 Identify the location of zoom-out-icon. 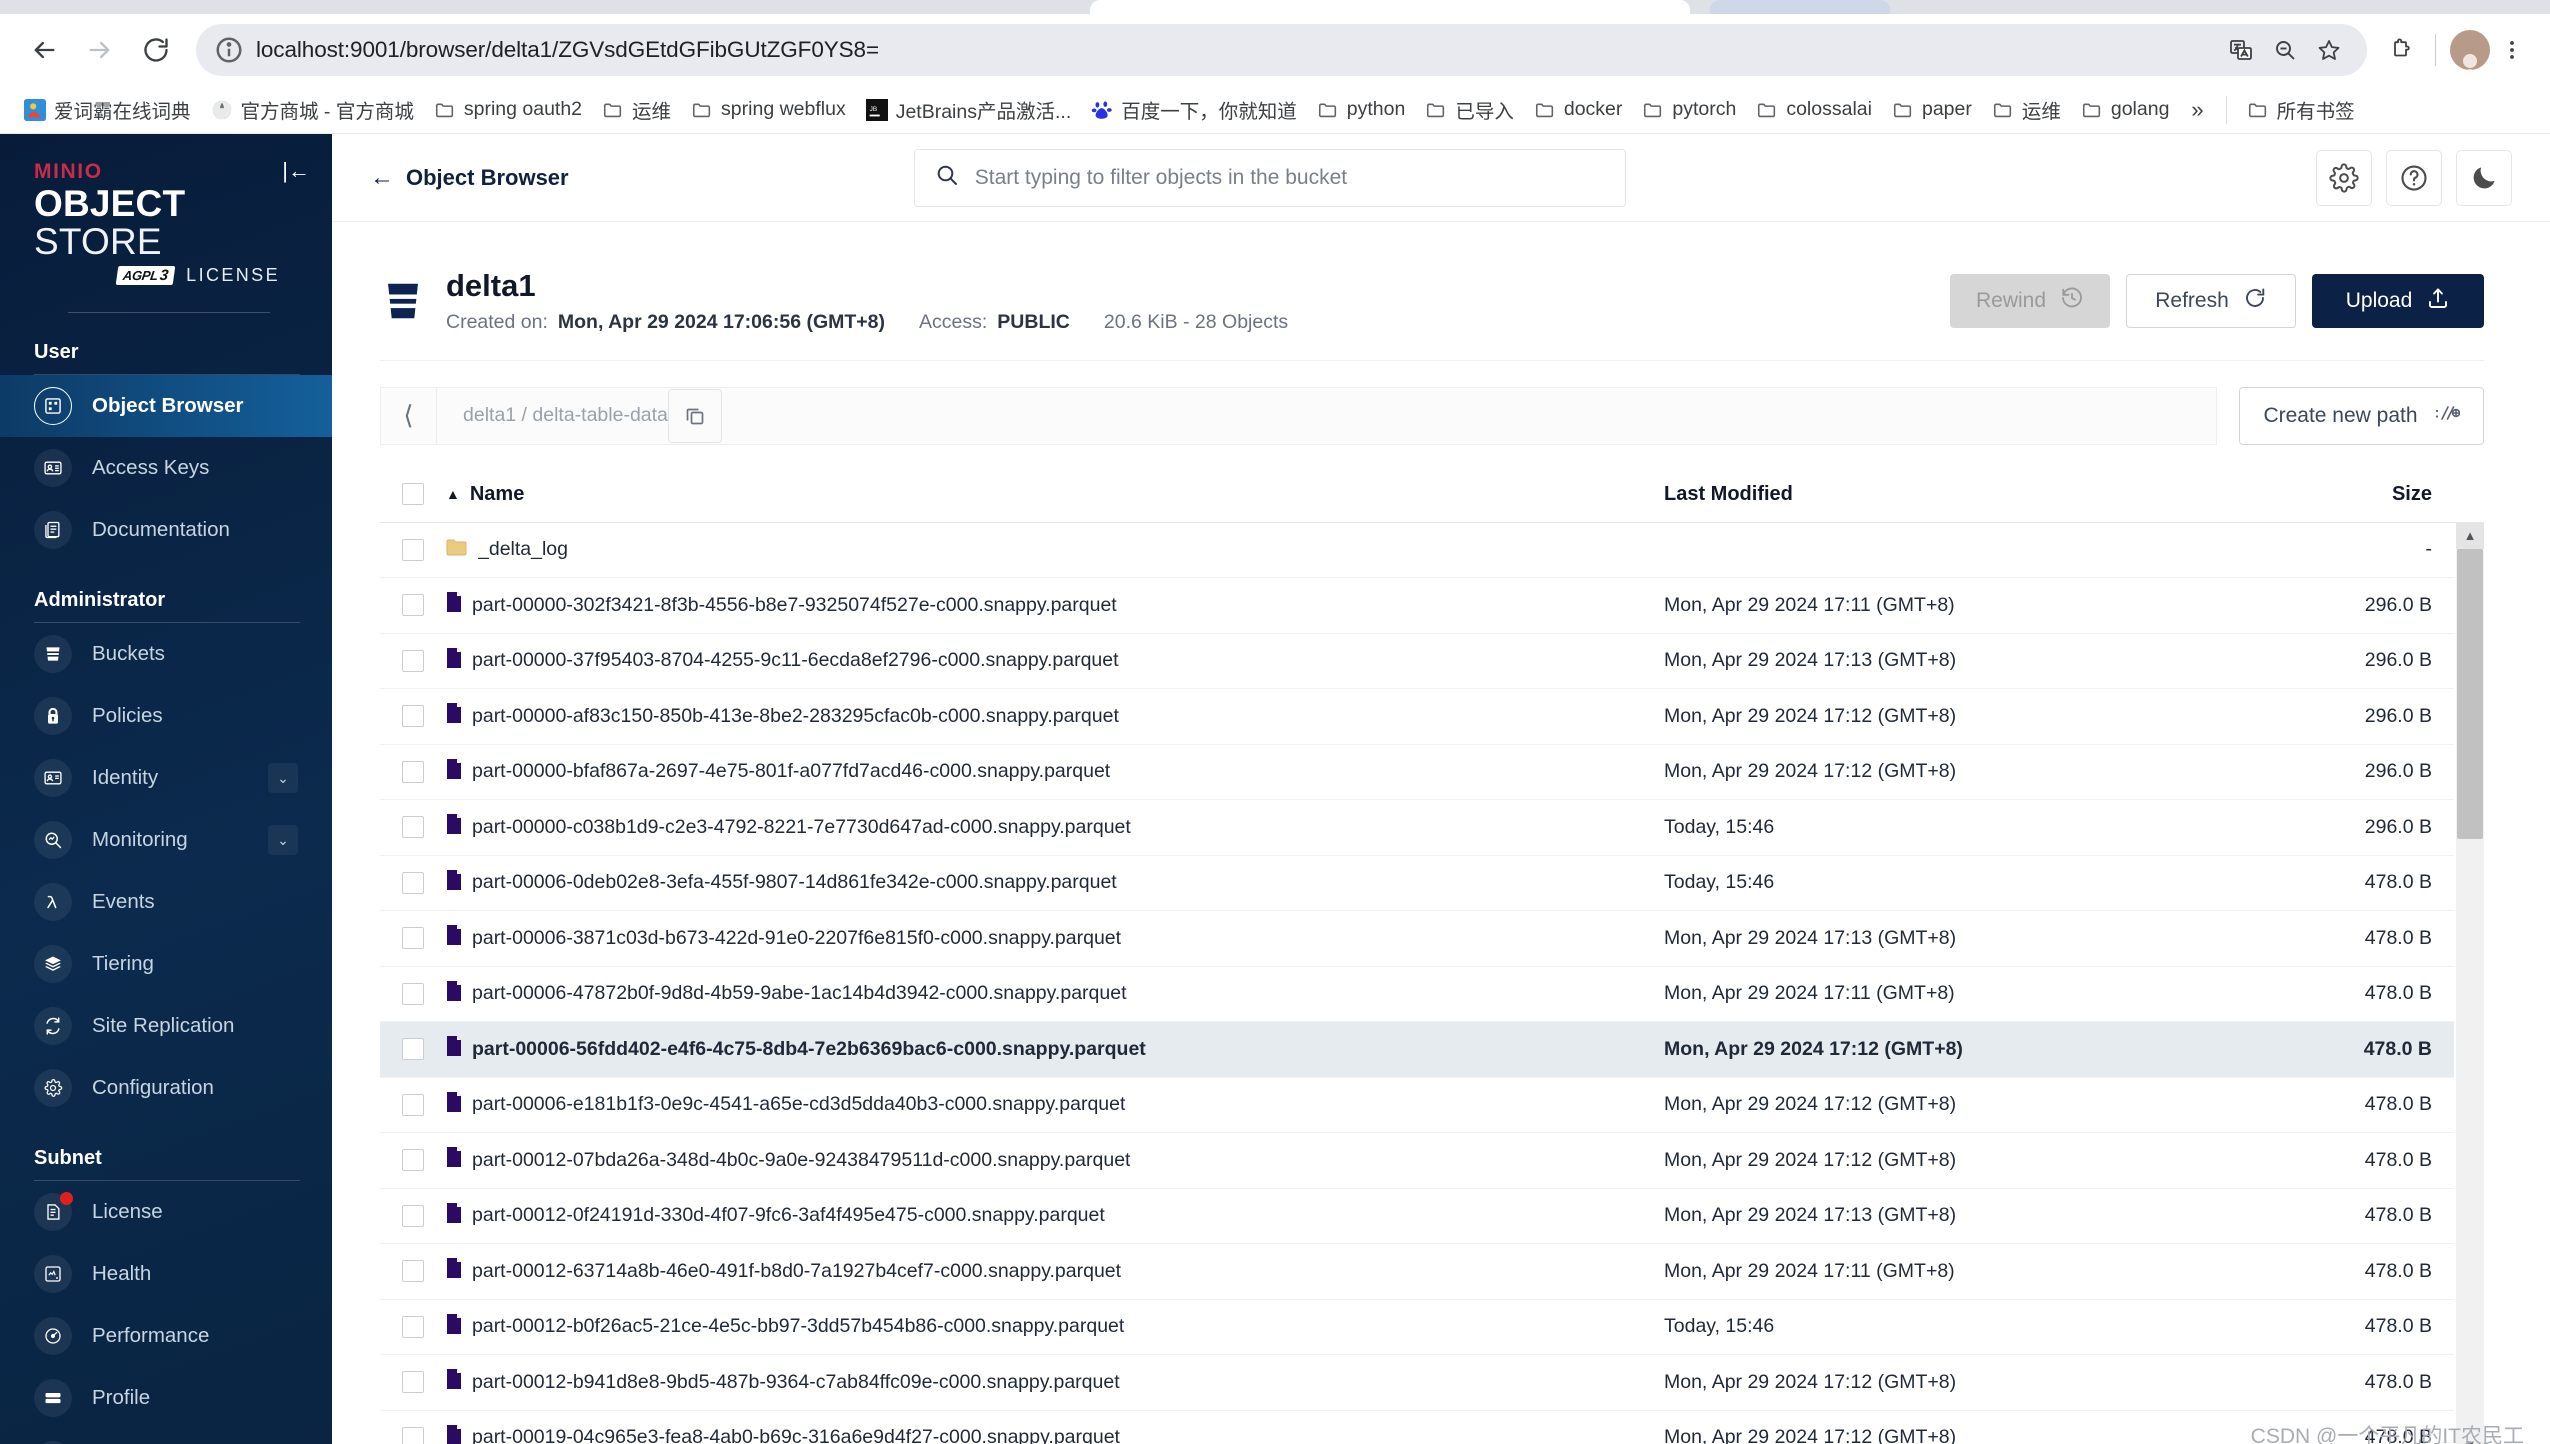
(2285, 50).